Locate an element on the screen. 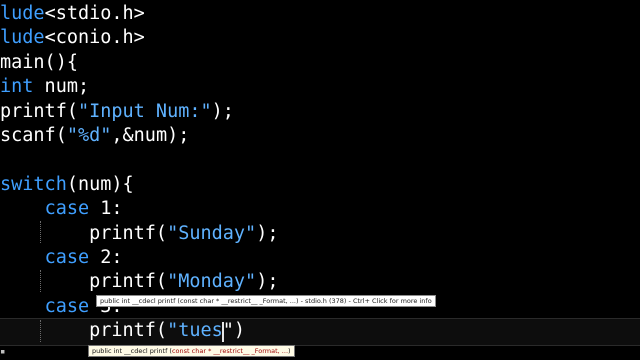  code-rest: 2: is located at coordinates (106, 257).